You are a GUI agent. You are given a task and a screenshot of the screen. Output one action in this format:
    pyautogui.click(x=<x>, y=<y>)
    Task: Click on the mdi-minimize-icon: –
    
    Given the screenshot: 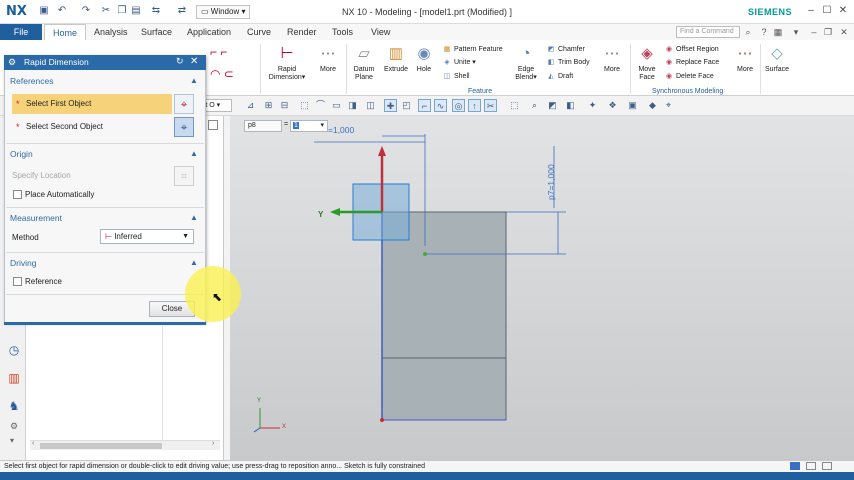 What is the action you would take?
    pyautogui.click(x=814, y=32)
    